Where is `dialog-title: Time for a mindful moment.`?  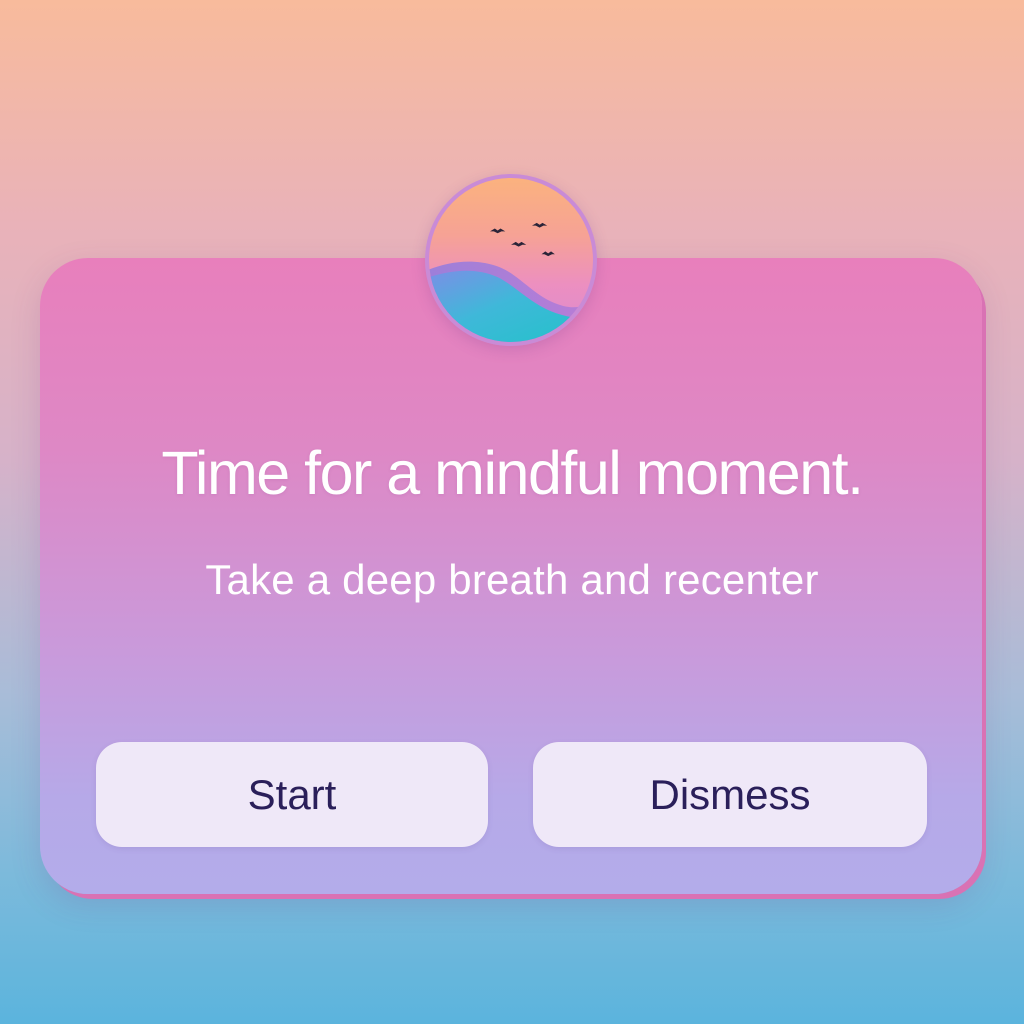 dialog-title: Time for a mindful moment. is located at coordinates (512, 473).